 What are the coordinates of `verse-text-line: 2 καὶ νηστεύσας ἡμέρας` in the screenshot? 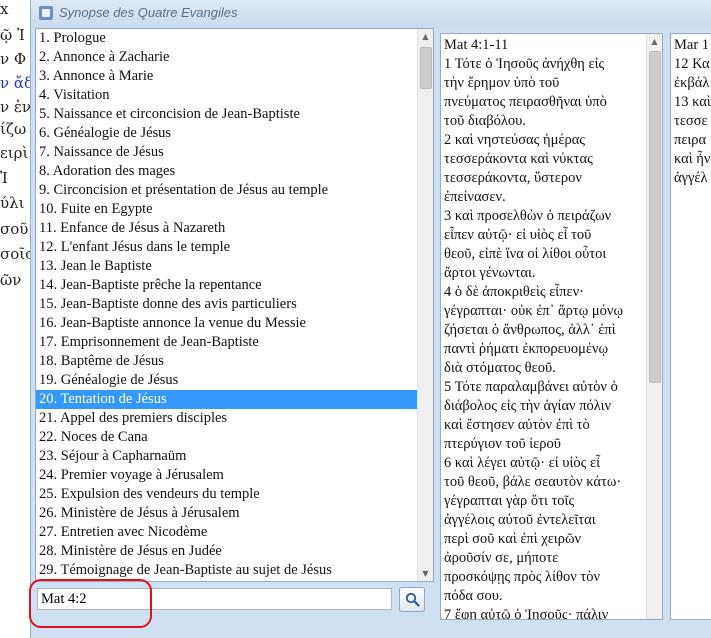 It's located at (515, 140).